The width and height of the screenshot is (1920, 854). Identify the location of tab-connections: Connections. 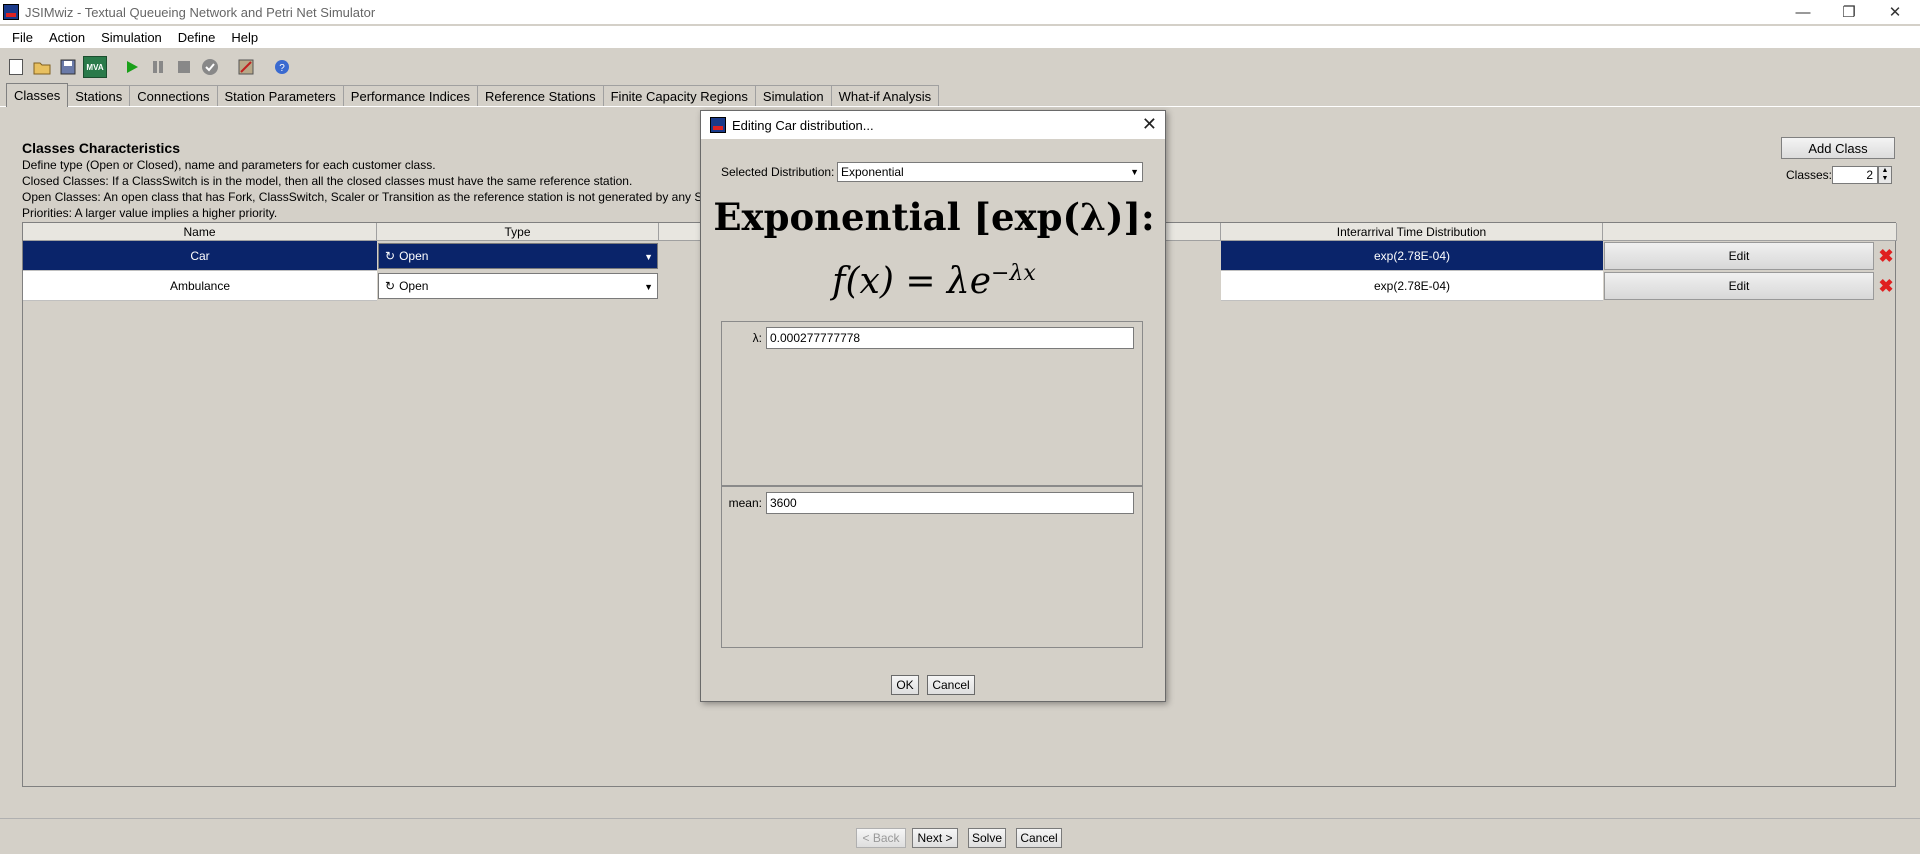
(173, 96).